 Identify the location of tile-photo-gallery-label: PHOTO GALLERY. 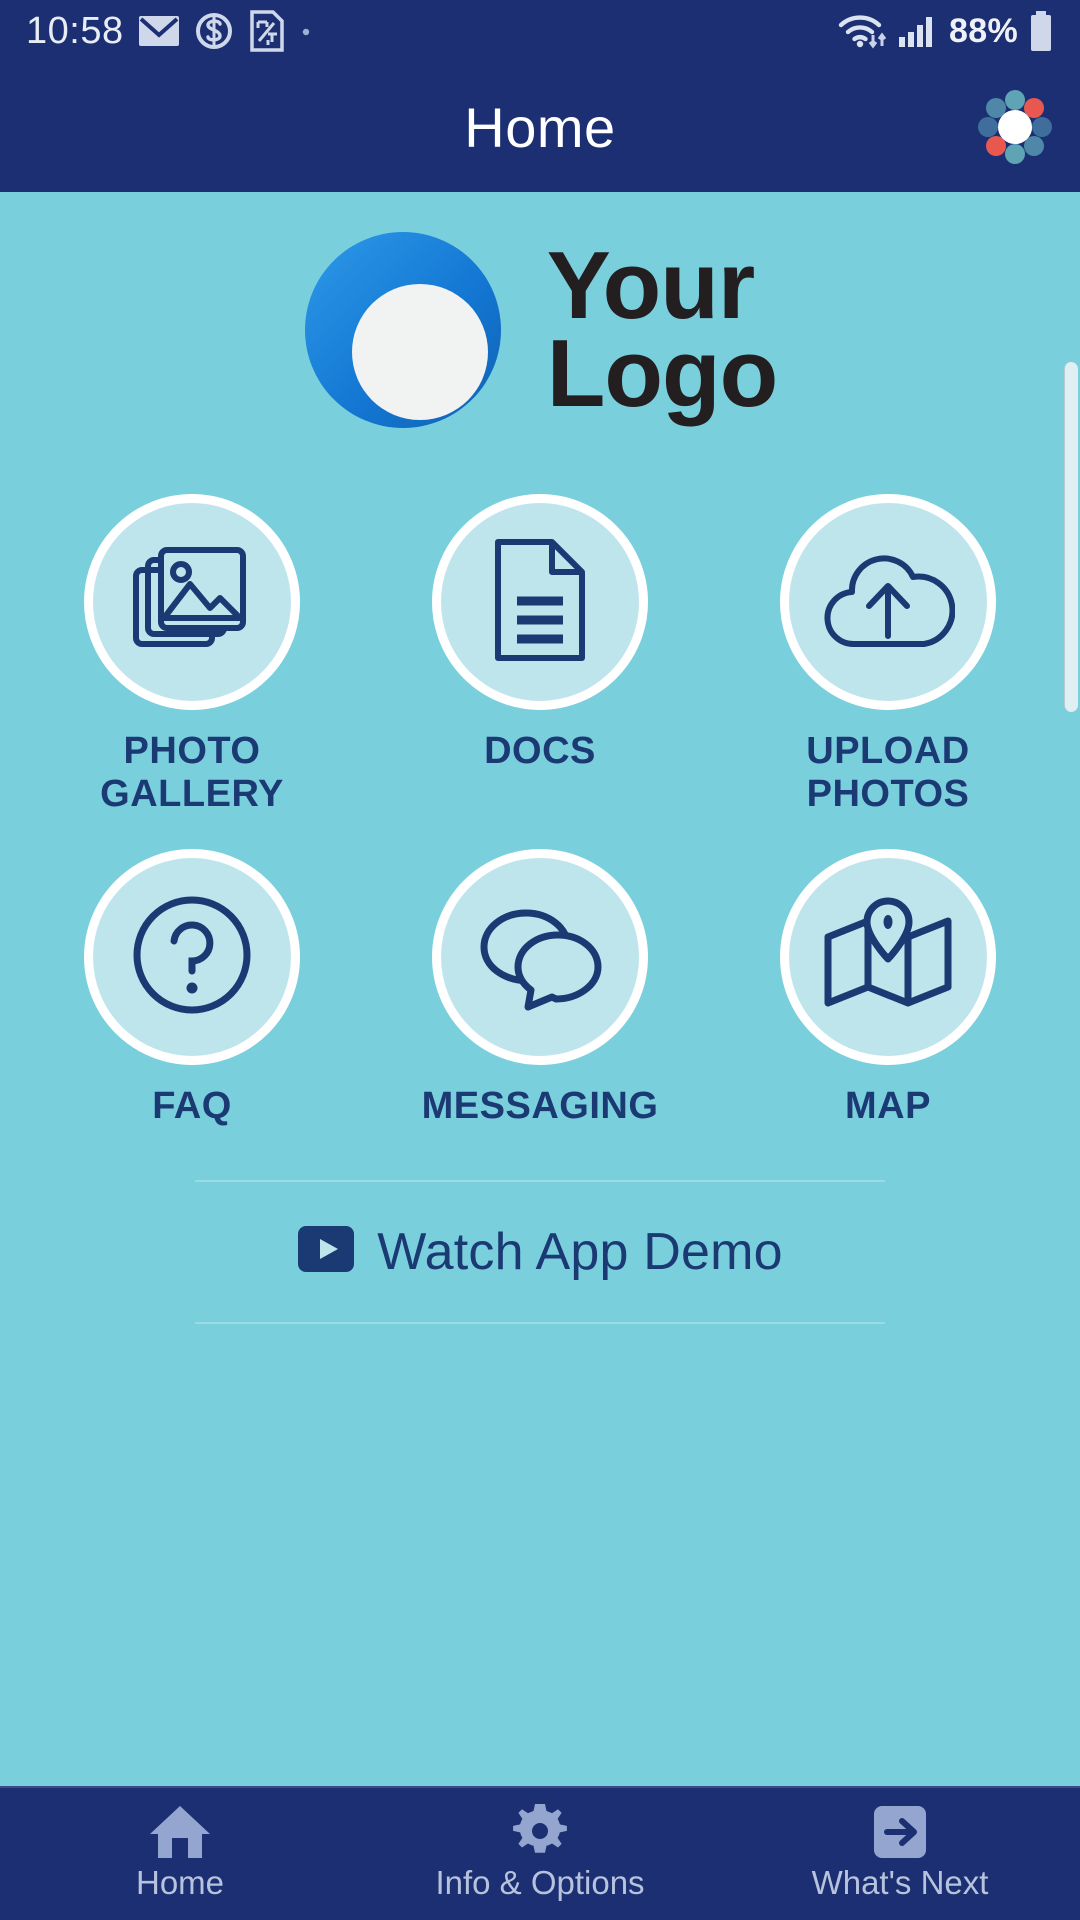
(192, 772).